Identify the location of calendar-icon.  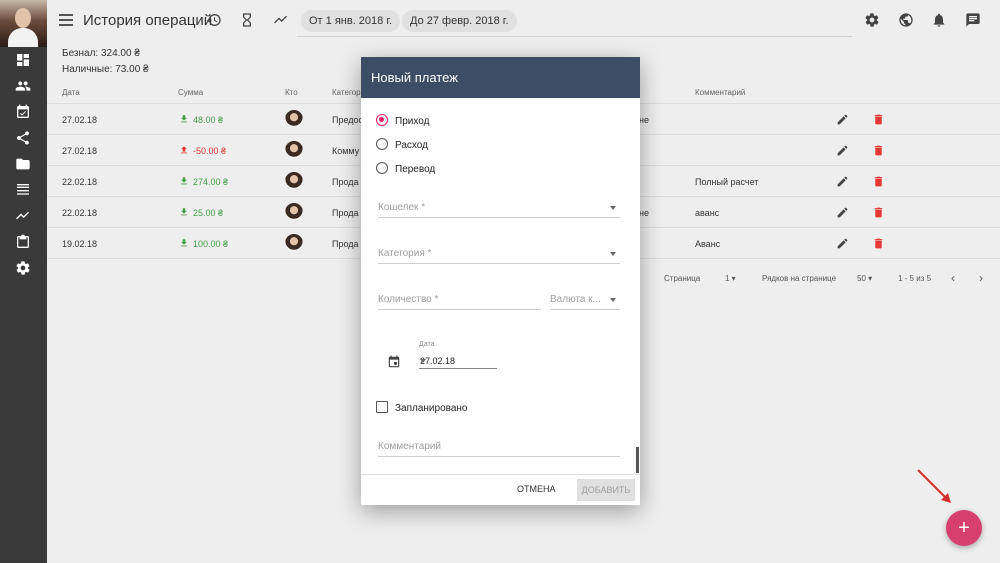
(394, 362).